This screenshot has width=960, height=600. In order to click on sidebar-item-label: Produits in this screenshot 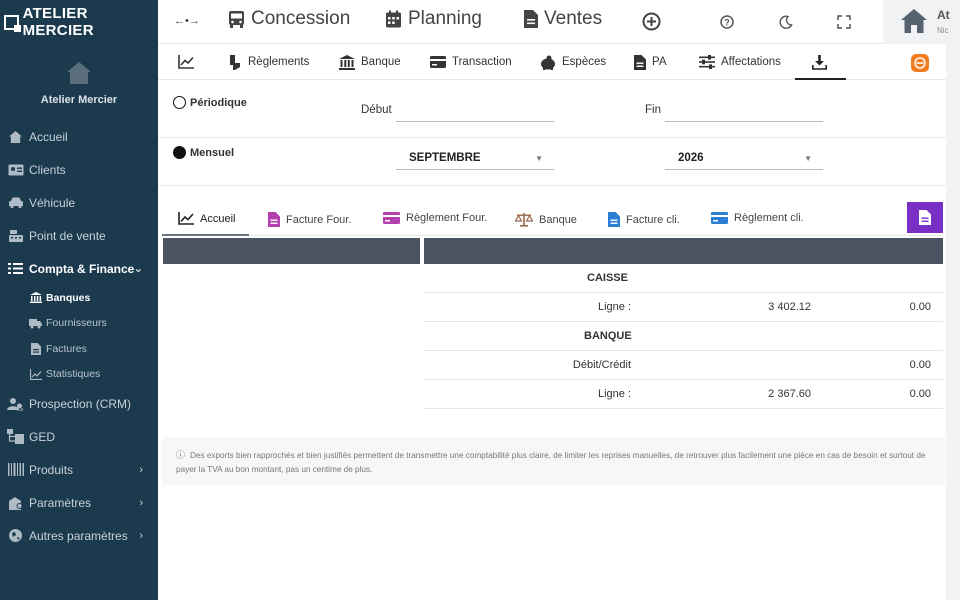, I will do `click(51, 469)`.